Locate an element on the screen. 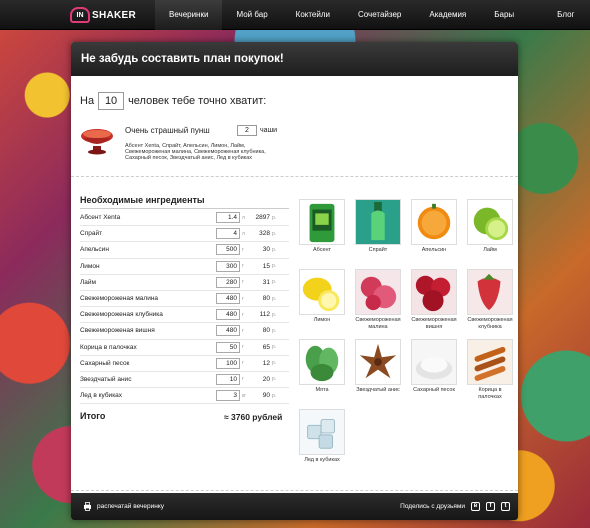 This screenshot has width=590, height=528. inshaker-logo: IN SHAKER is located at coordinates (103, 15).